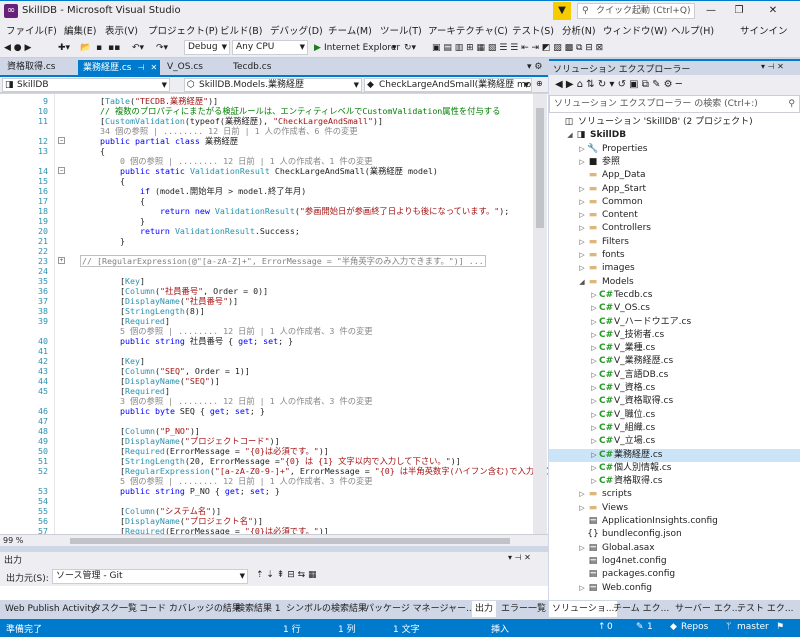 This screenshot has height=637, width=800. Describe the element at coordinates (780, 627) in the screenshot. I see `notification-icon: ⚑` at that location.